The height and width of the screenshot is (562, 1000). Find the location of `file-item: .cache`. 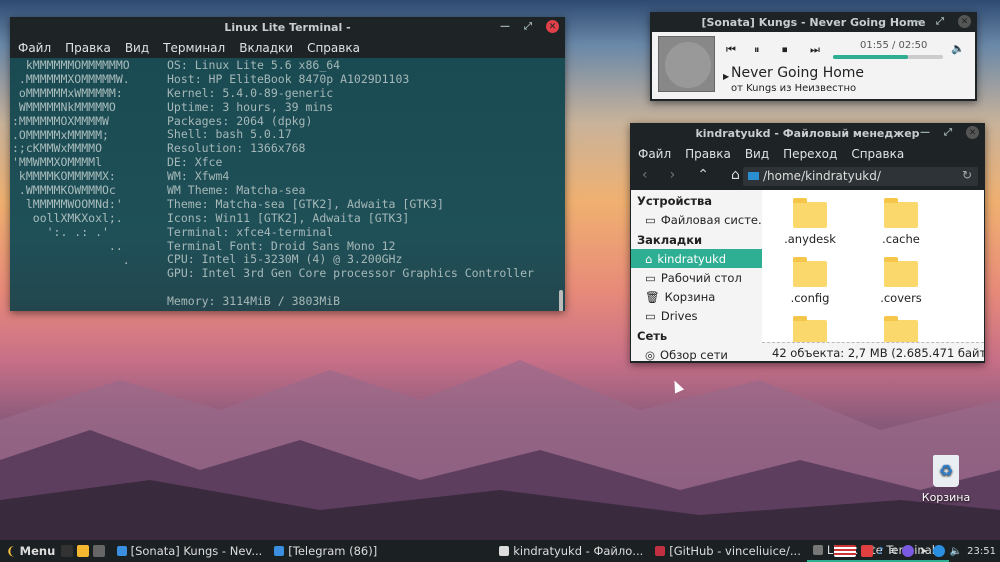

file-item: .cache is located at coordinates (901, 222).